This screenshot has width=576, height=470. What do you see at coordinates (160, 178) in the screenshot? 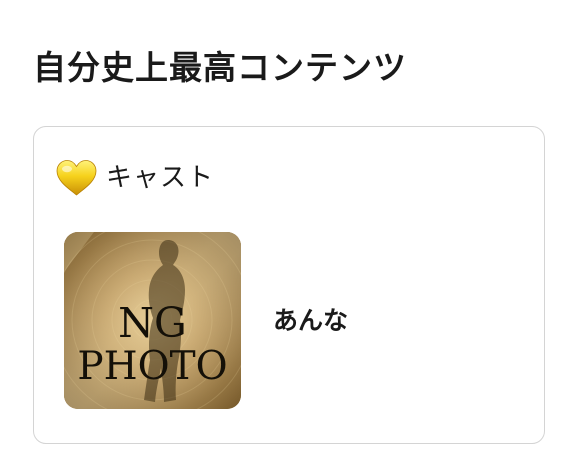
I see `card-header-label: キャスト` at bounding box center [160, 178].